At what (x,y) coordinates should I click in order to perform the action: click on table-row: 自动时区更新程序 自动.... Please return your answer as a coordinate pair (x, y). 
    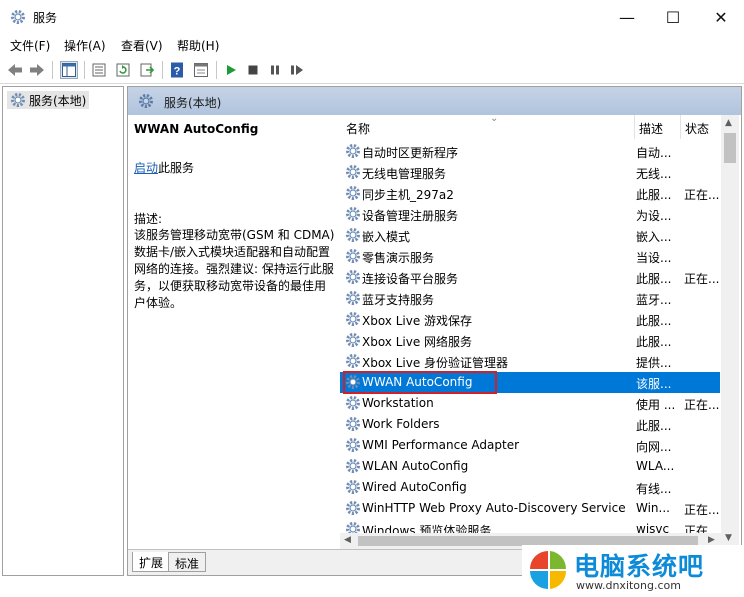
    Looking at the image, I should click on (530, 151).